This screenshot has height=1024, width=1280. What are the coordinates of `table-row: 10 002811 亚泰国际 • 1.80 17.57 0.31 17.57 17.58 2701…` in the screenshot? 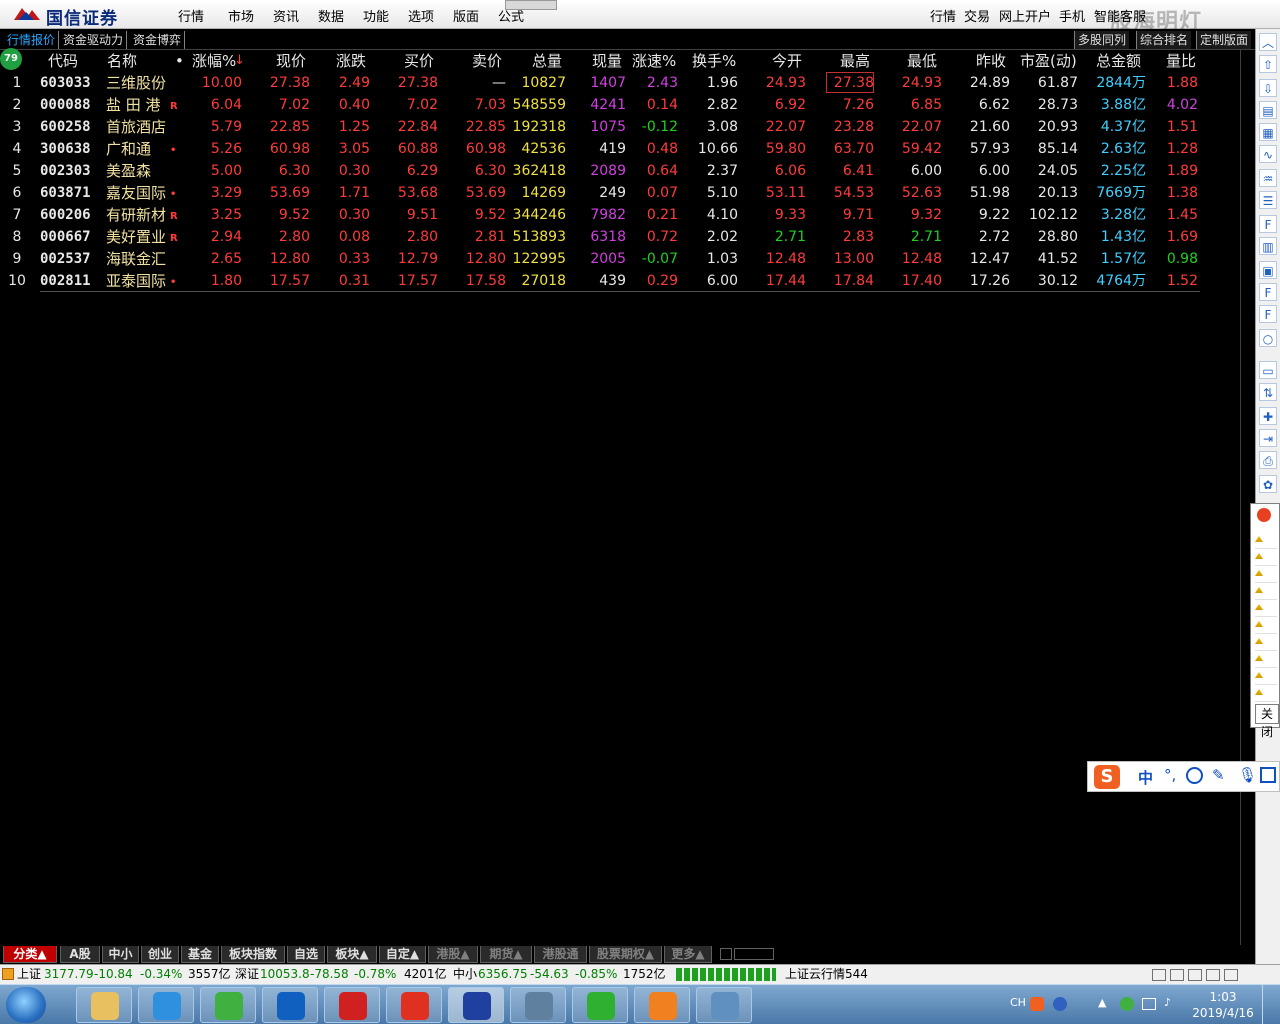 It's located at (600, 281).